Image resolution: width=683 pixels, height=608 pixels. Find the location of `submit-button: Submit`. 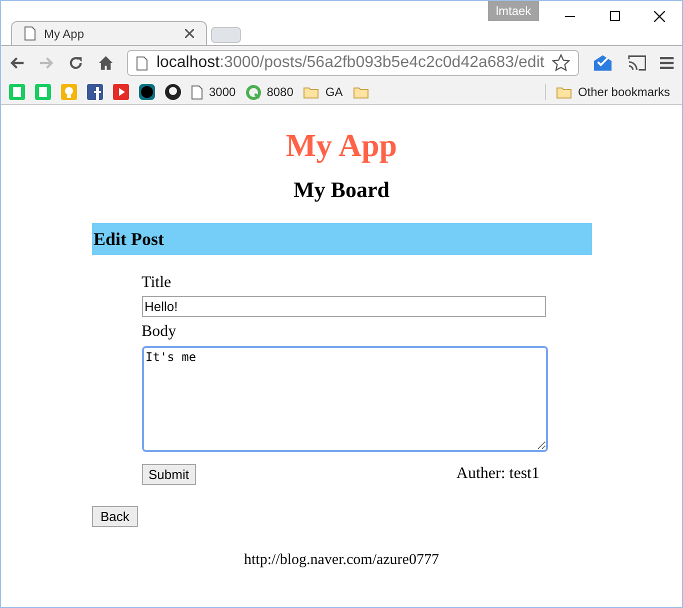

submit-button: Submit is located at coordinates (169, 474).